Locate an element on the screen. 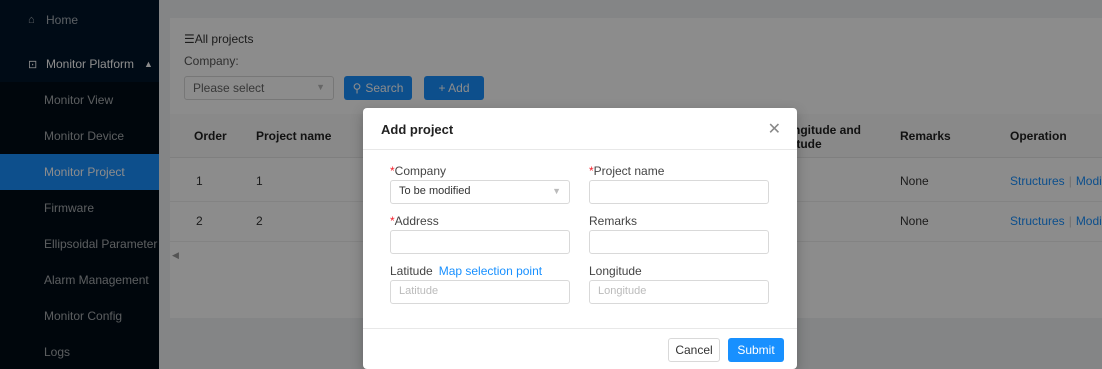 This screenshot has height=369, width=1102. latitude-input: Latitude is located at coordinates (480, 292).